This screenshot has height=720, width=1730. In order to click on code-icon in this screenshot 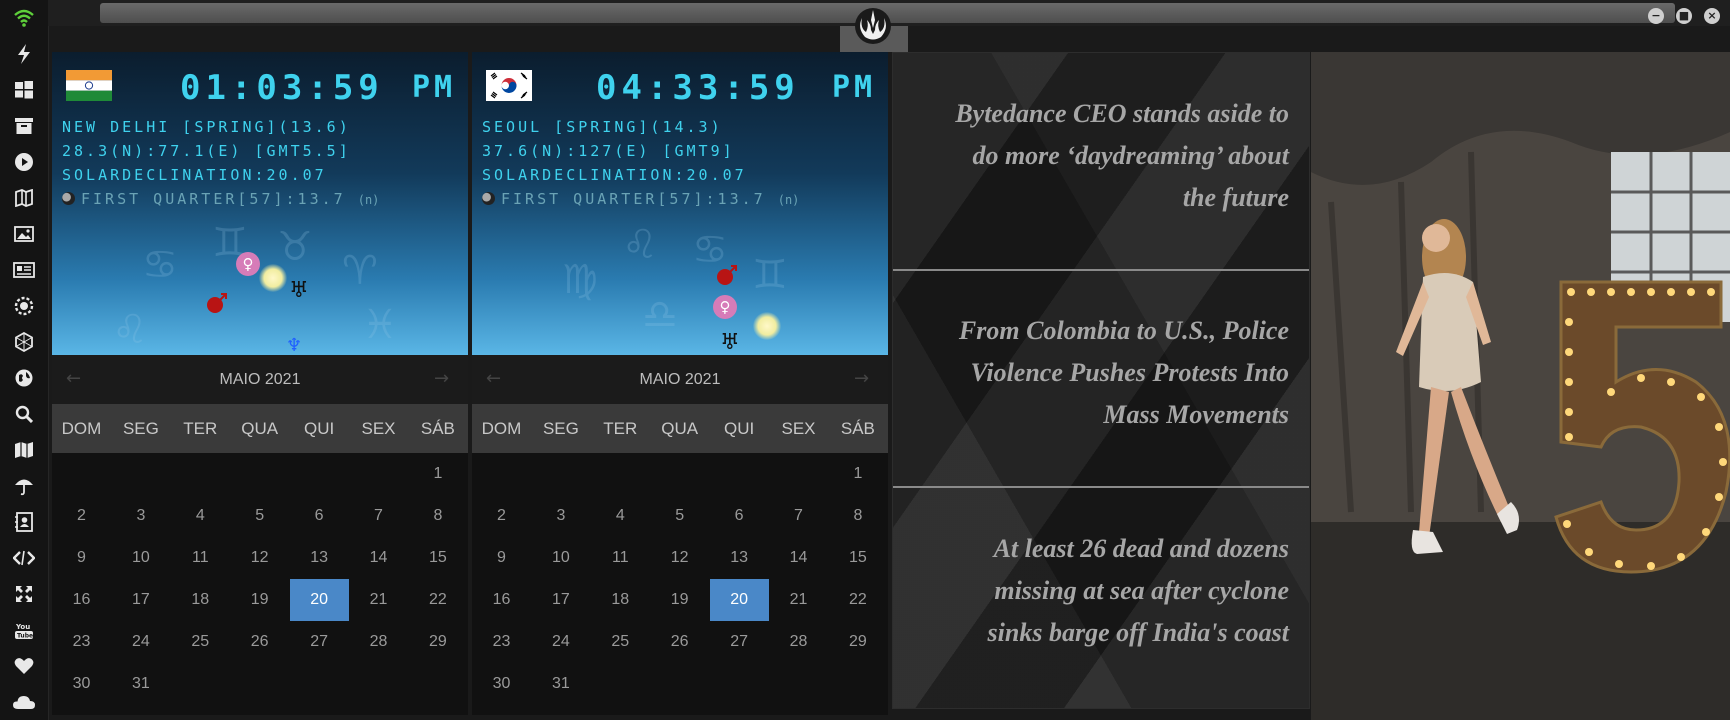, I will do `click(24, 558)`.